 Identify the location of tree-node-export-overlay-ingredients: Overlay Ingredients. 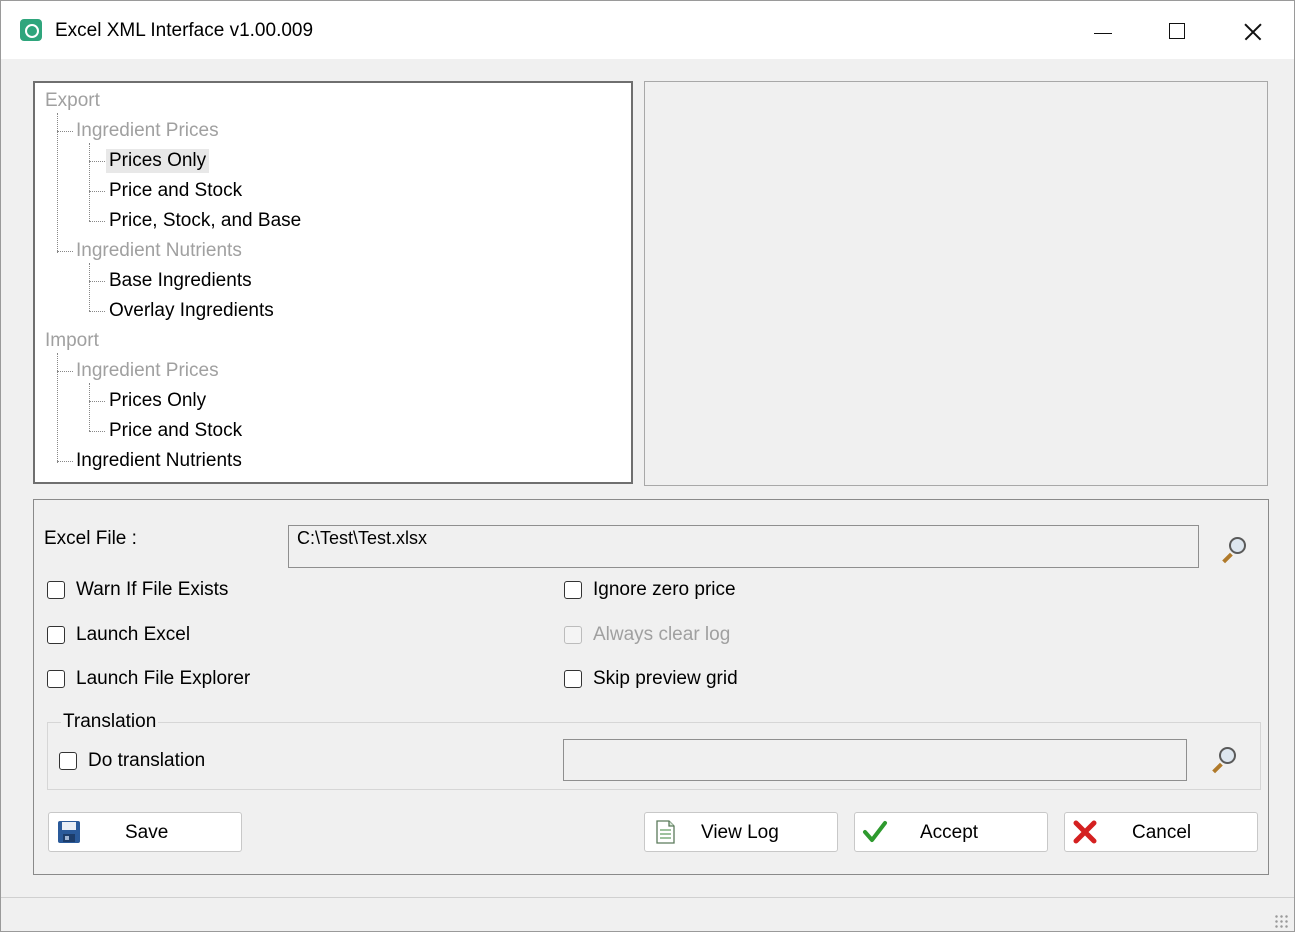
(191, 311).